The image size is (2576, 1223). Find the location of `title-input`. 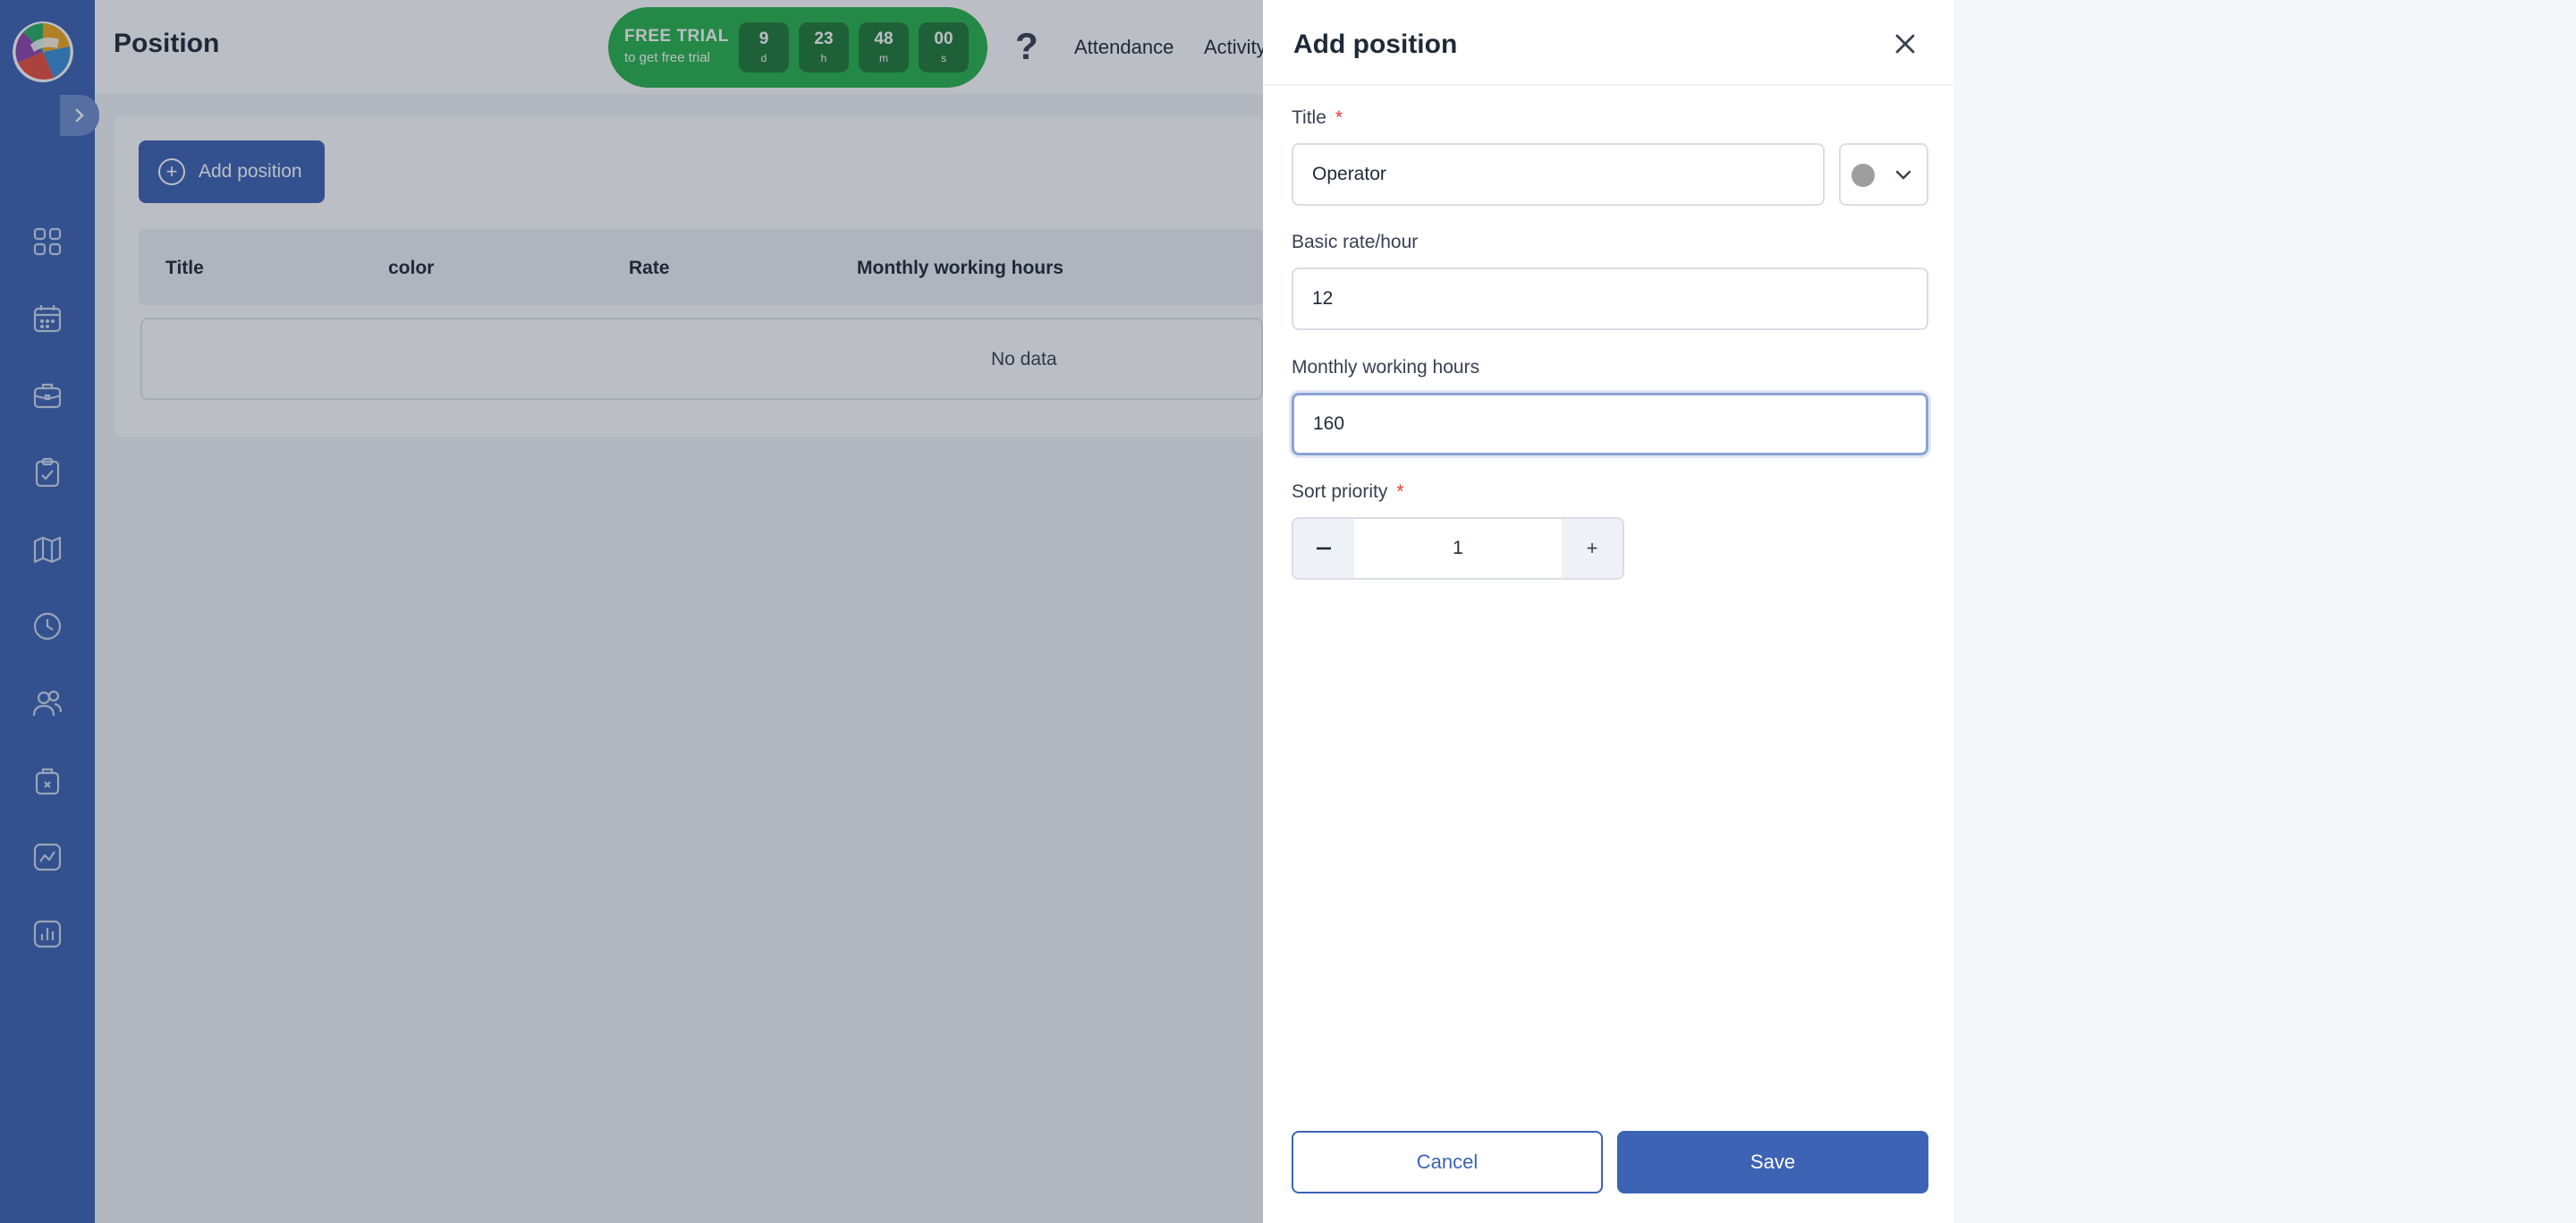

title-input is located at coordinates (1558, 174).